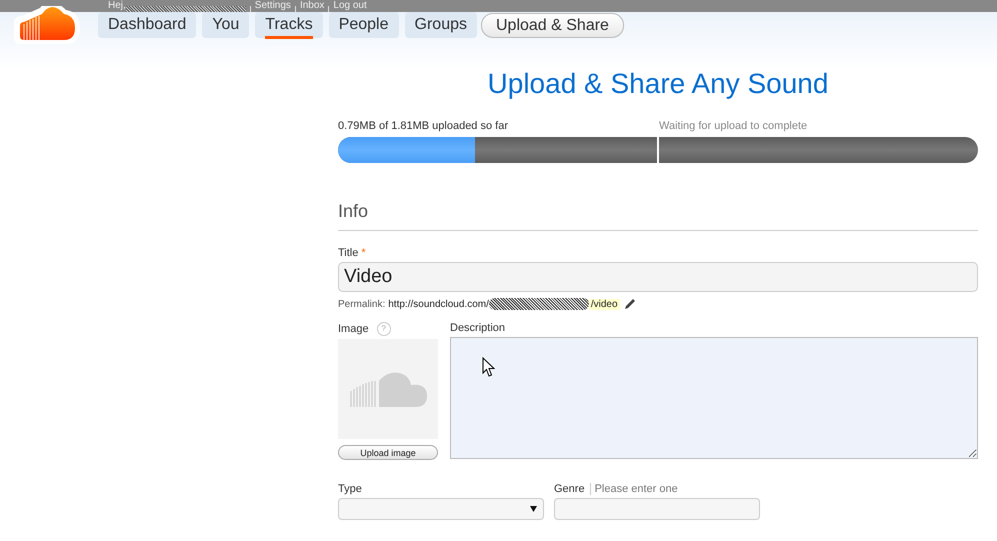  What do you see at coordinates (569, 488) in the screenshot?
I see `genre-label: Genre` at bounding box center [569, 488].